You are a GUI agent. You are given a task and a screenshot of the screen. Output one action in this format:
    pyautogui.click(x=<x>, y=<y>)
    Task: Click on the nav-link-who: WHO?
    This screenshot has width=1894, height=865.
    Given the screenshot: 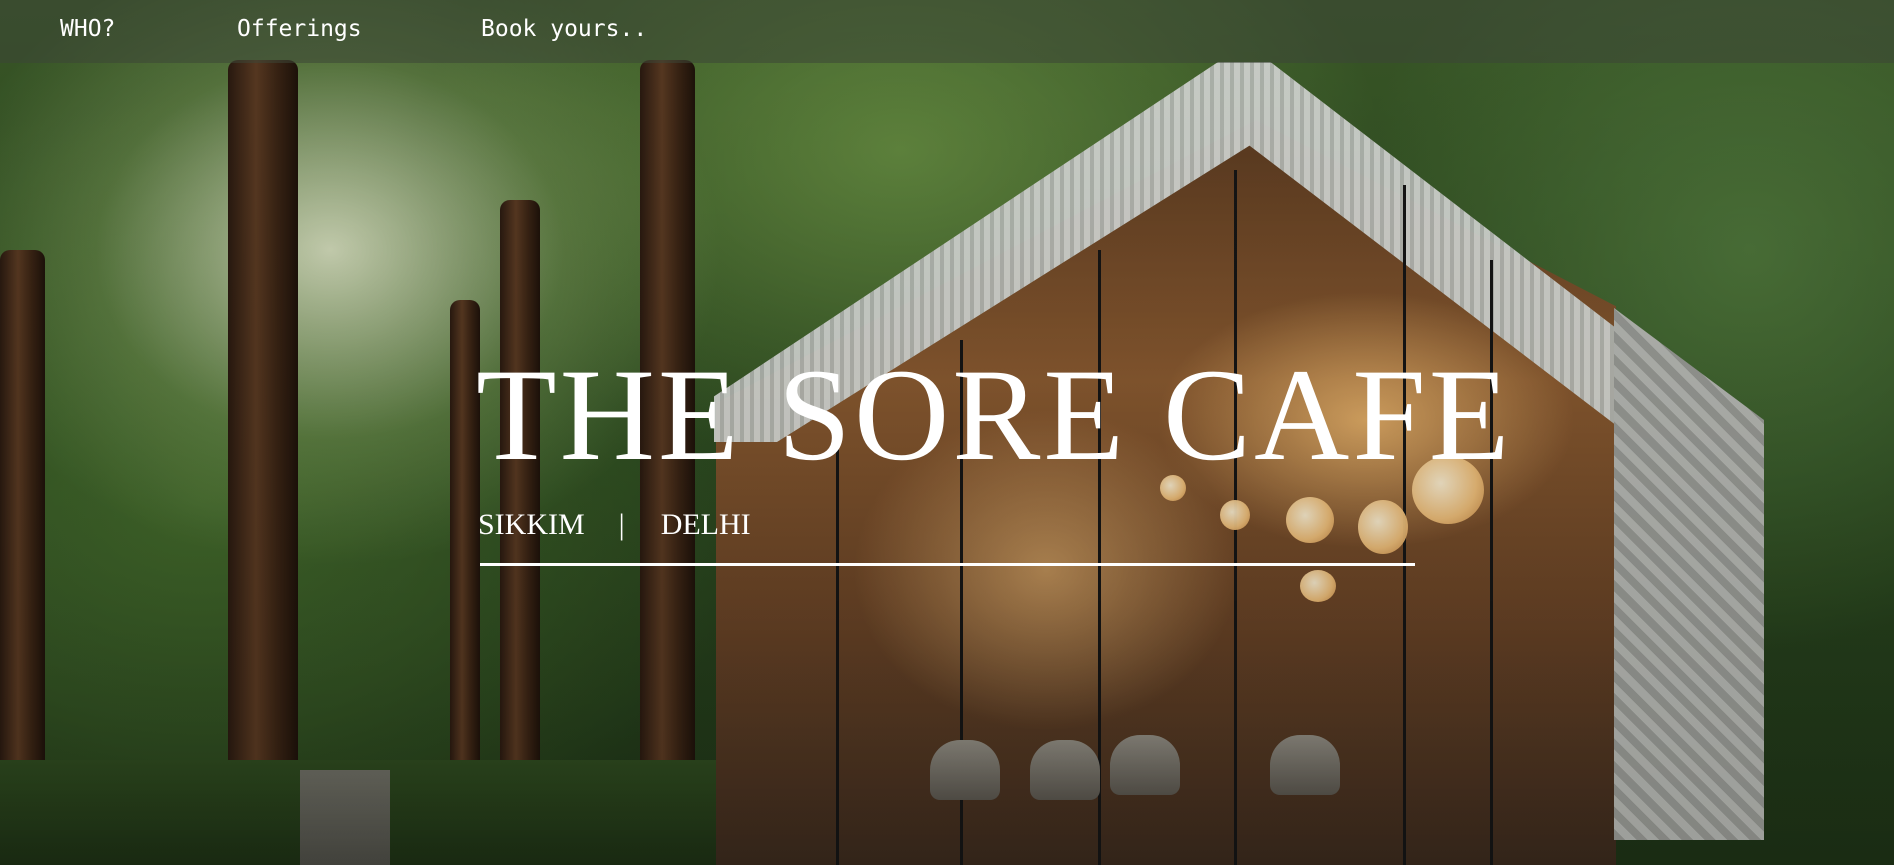 What is the action you would take?
    pyautogui.click(x=87, y=29)
    